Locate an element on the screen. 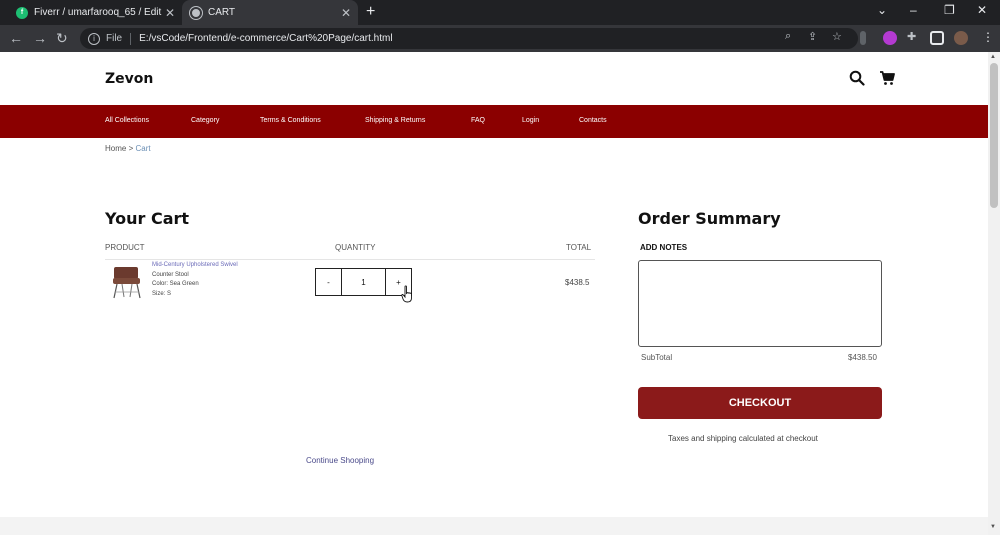 This screenshot has width=1000, height=535. breadcrumb-home: Home is located at coordinates (115, 148).